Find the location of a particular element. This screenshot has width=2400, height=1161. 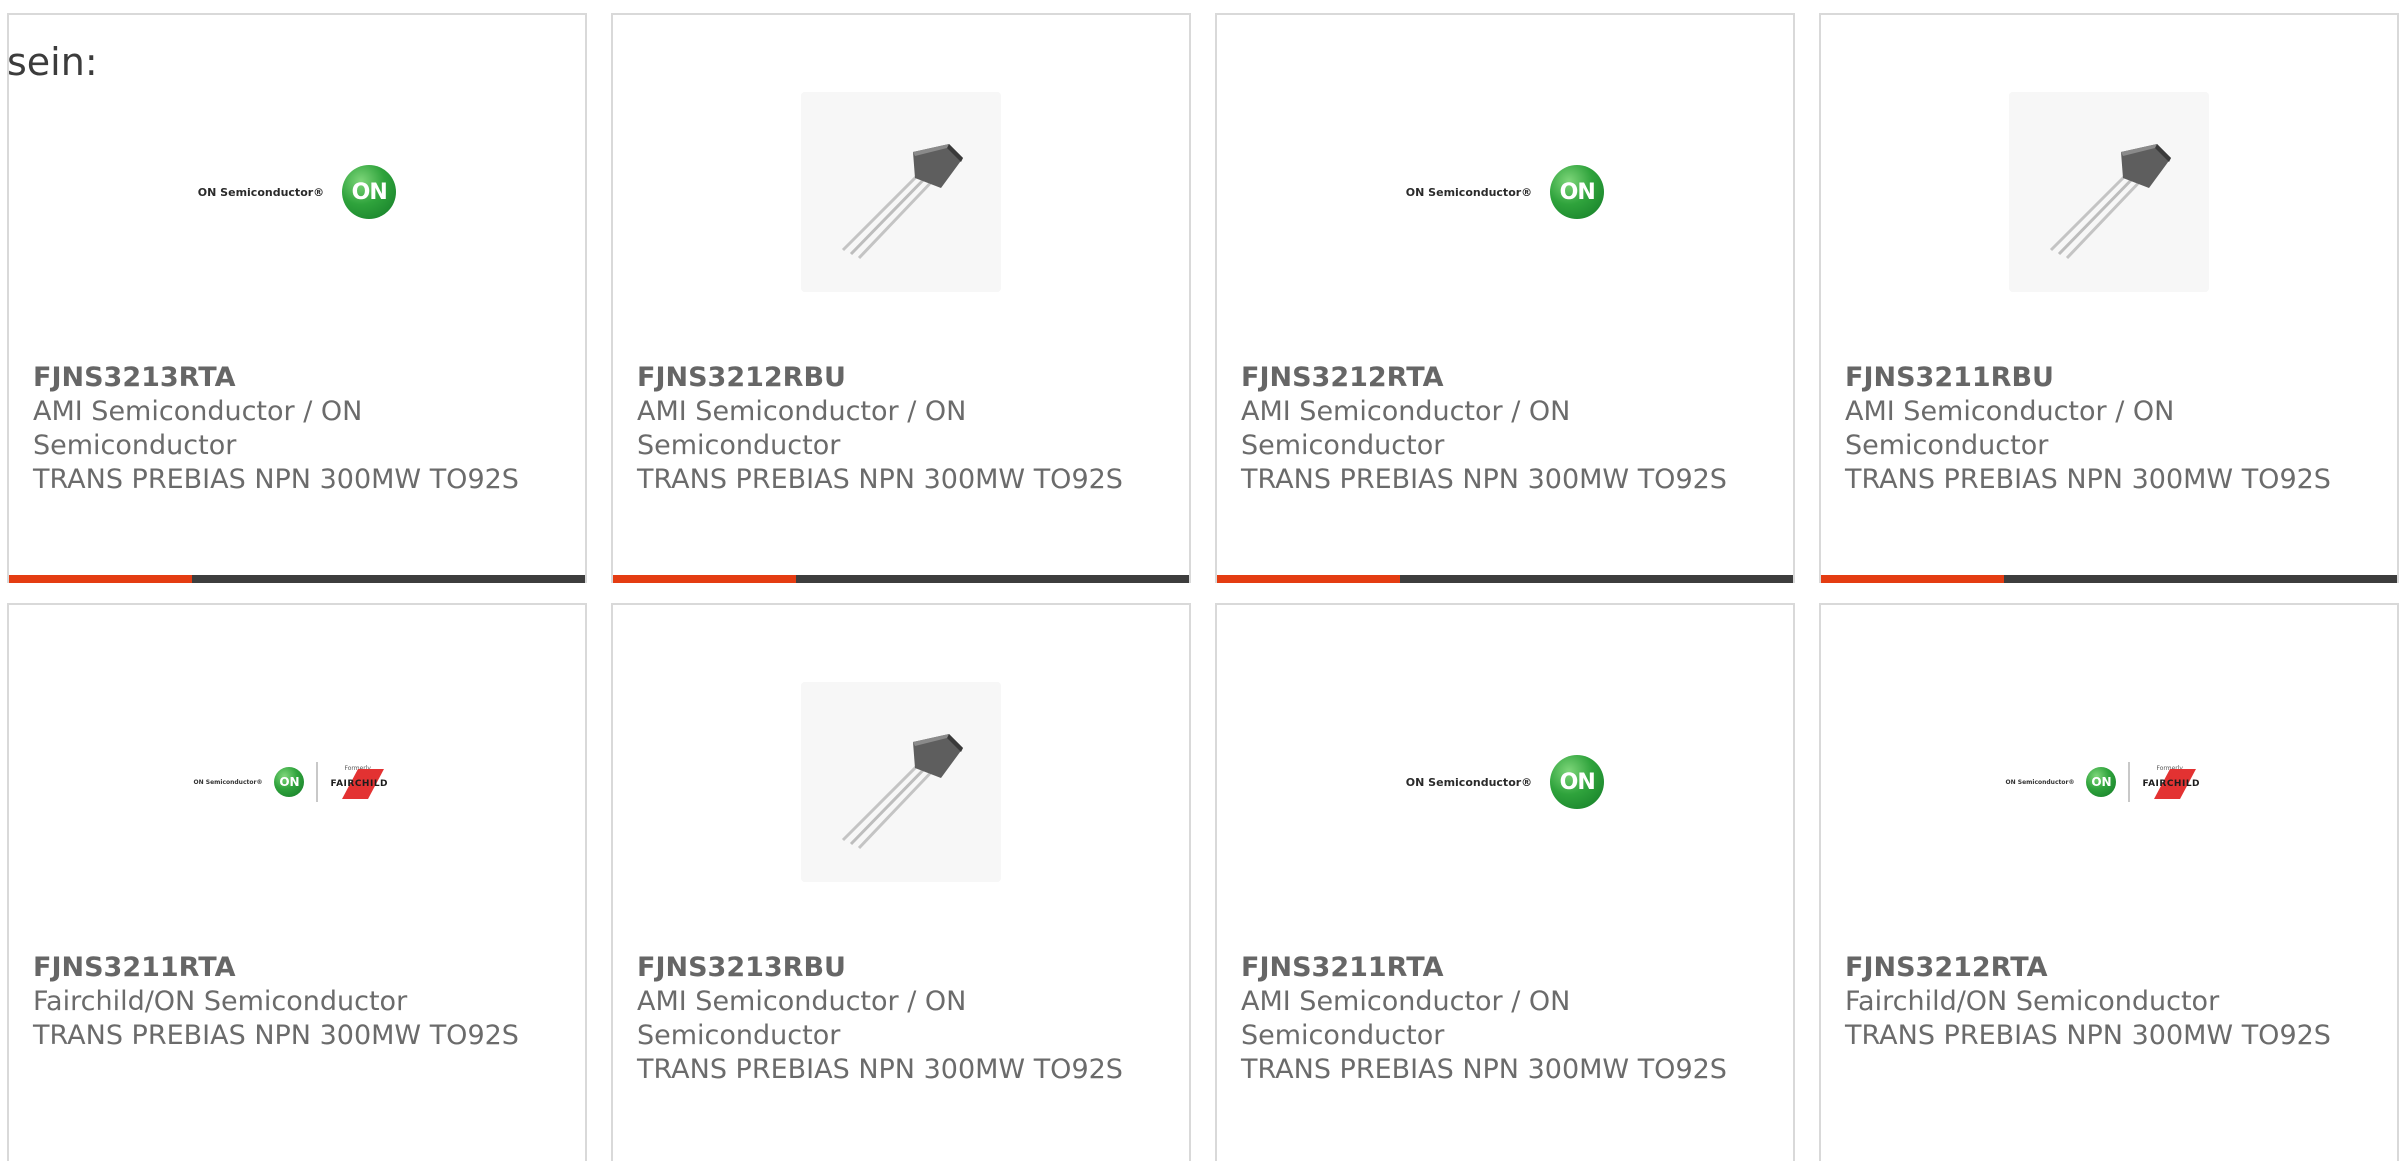

intro-text: sein: is located at coordinates (52, 62).